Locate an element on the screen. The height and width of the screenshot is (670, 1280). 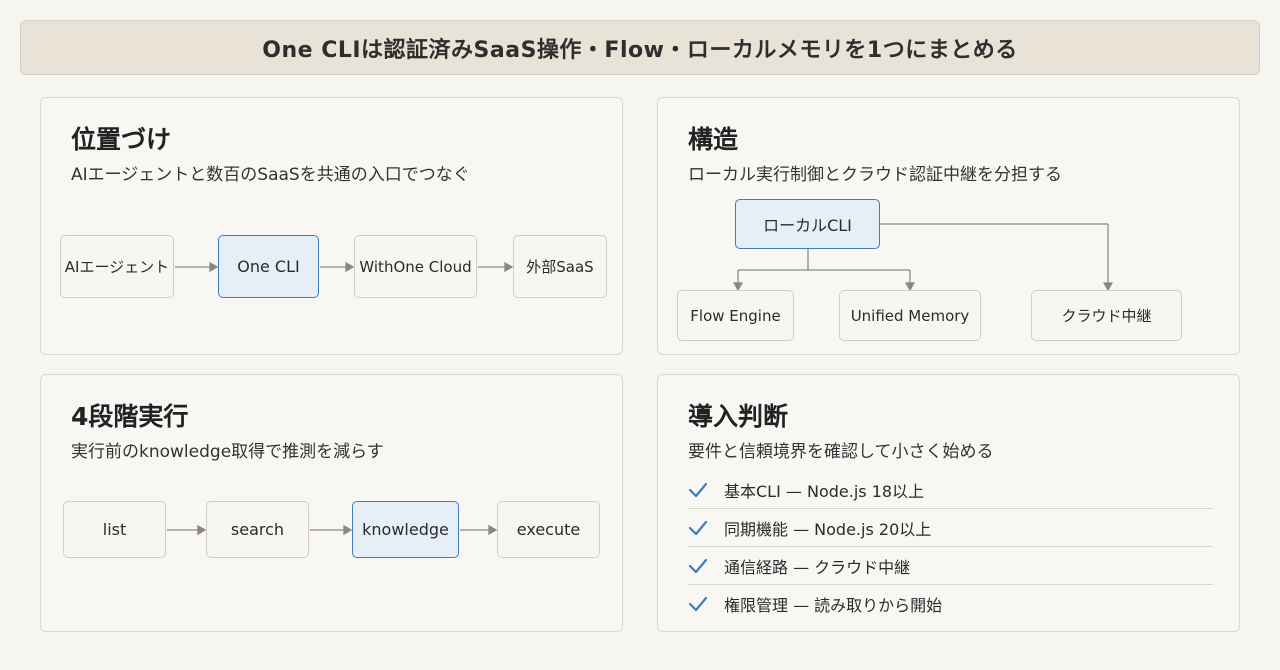
structure-subtitle: ローカル実行制御とクラウド認証中継を分担する is located at coordinates (875, 175).